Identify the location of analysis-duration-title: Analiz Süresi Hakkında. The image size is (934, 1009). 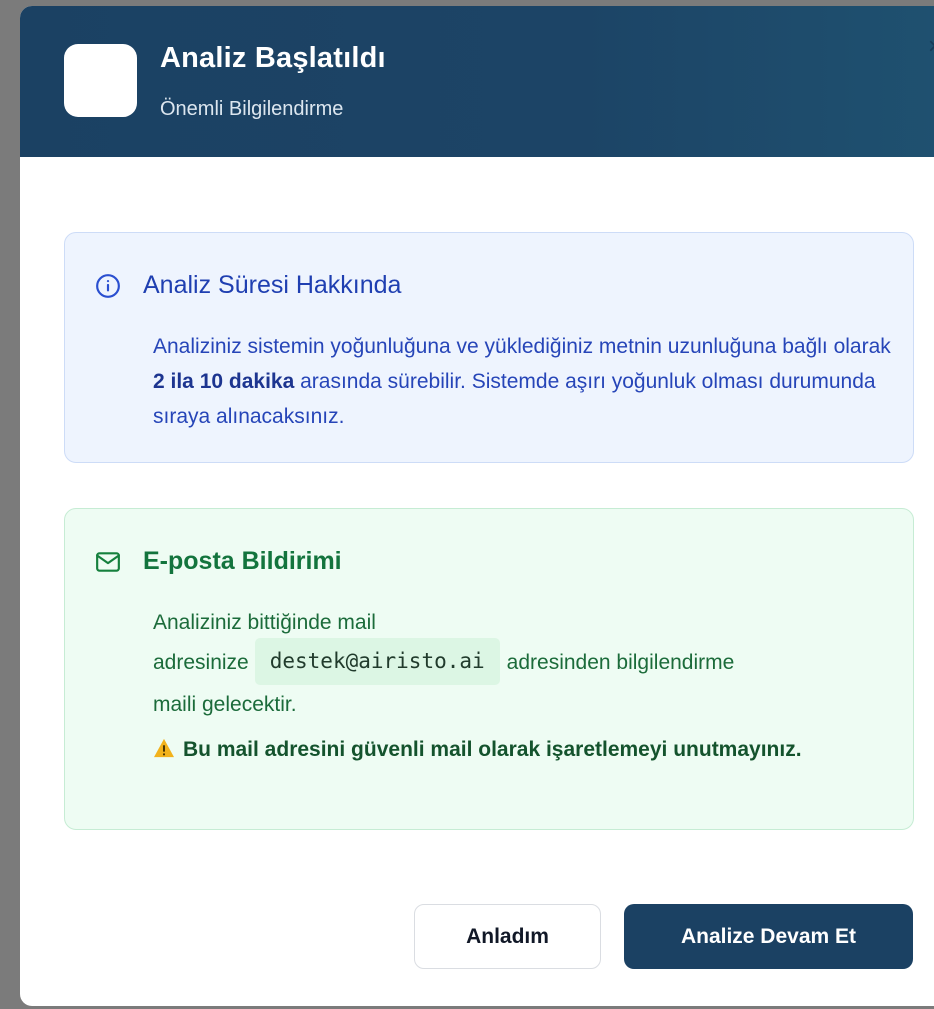
(272, 285).